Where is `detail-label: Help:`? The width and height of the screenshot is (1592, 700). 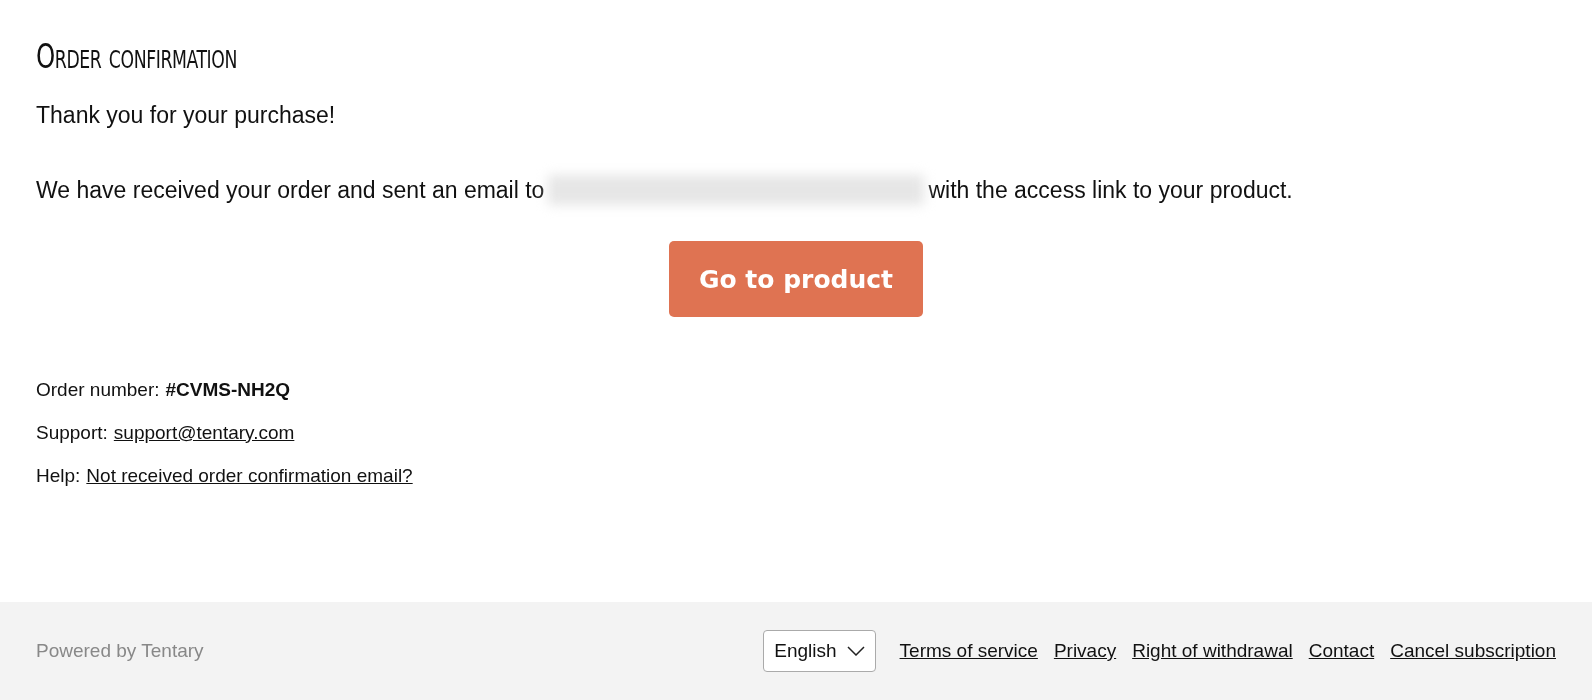
detail-label: Help: is located at coordinates (58, 476).